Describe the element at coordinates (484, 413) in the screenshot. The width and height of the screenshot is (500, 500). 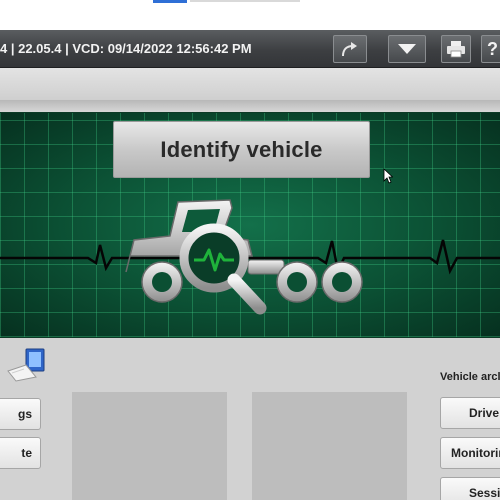
I see `drive-button-label: Drive` at that location.